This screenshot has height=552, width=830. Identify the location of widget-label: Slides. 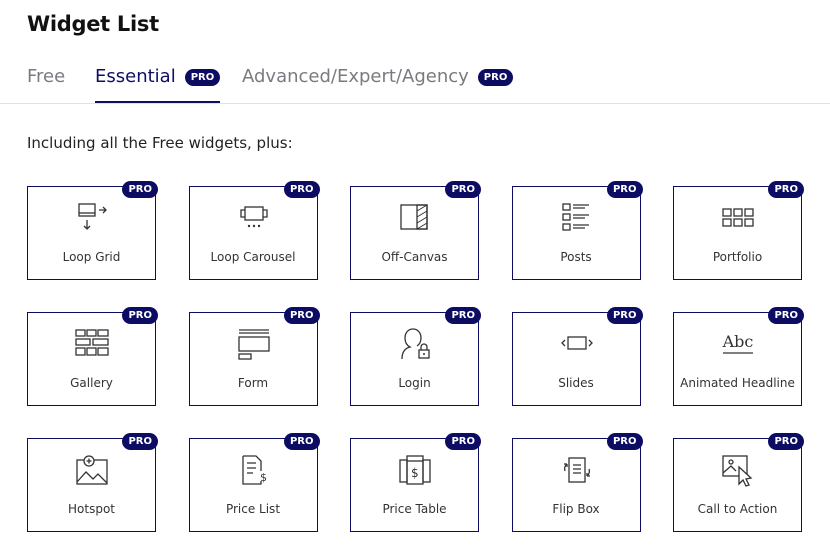
(576, 383).